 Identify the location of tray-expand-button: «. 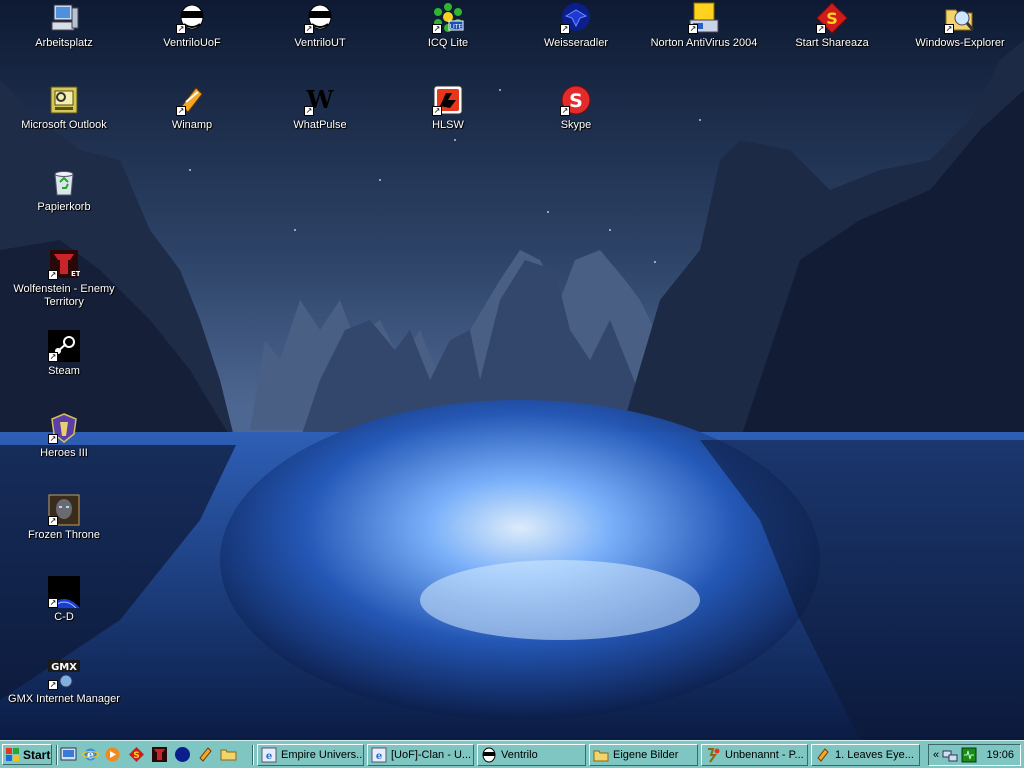
(936, 755).